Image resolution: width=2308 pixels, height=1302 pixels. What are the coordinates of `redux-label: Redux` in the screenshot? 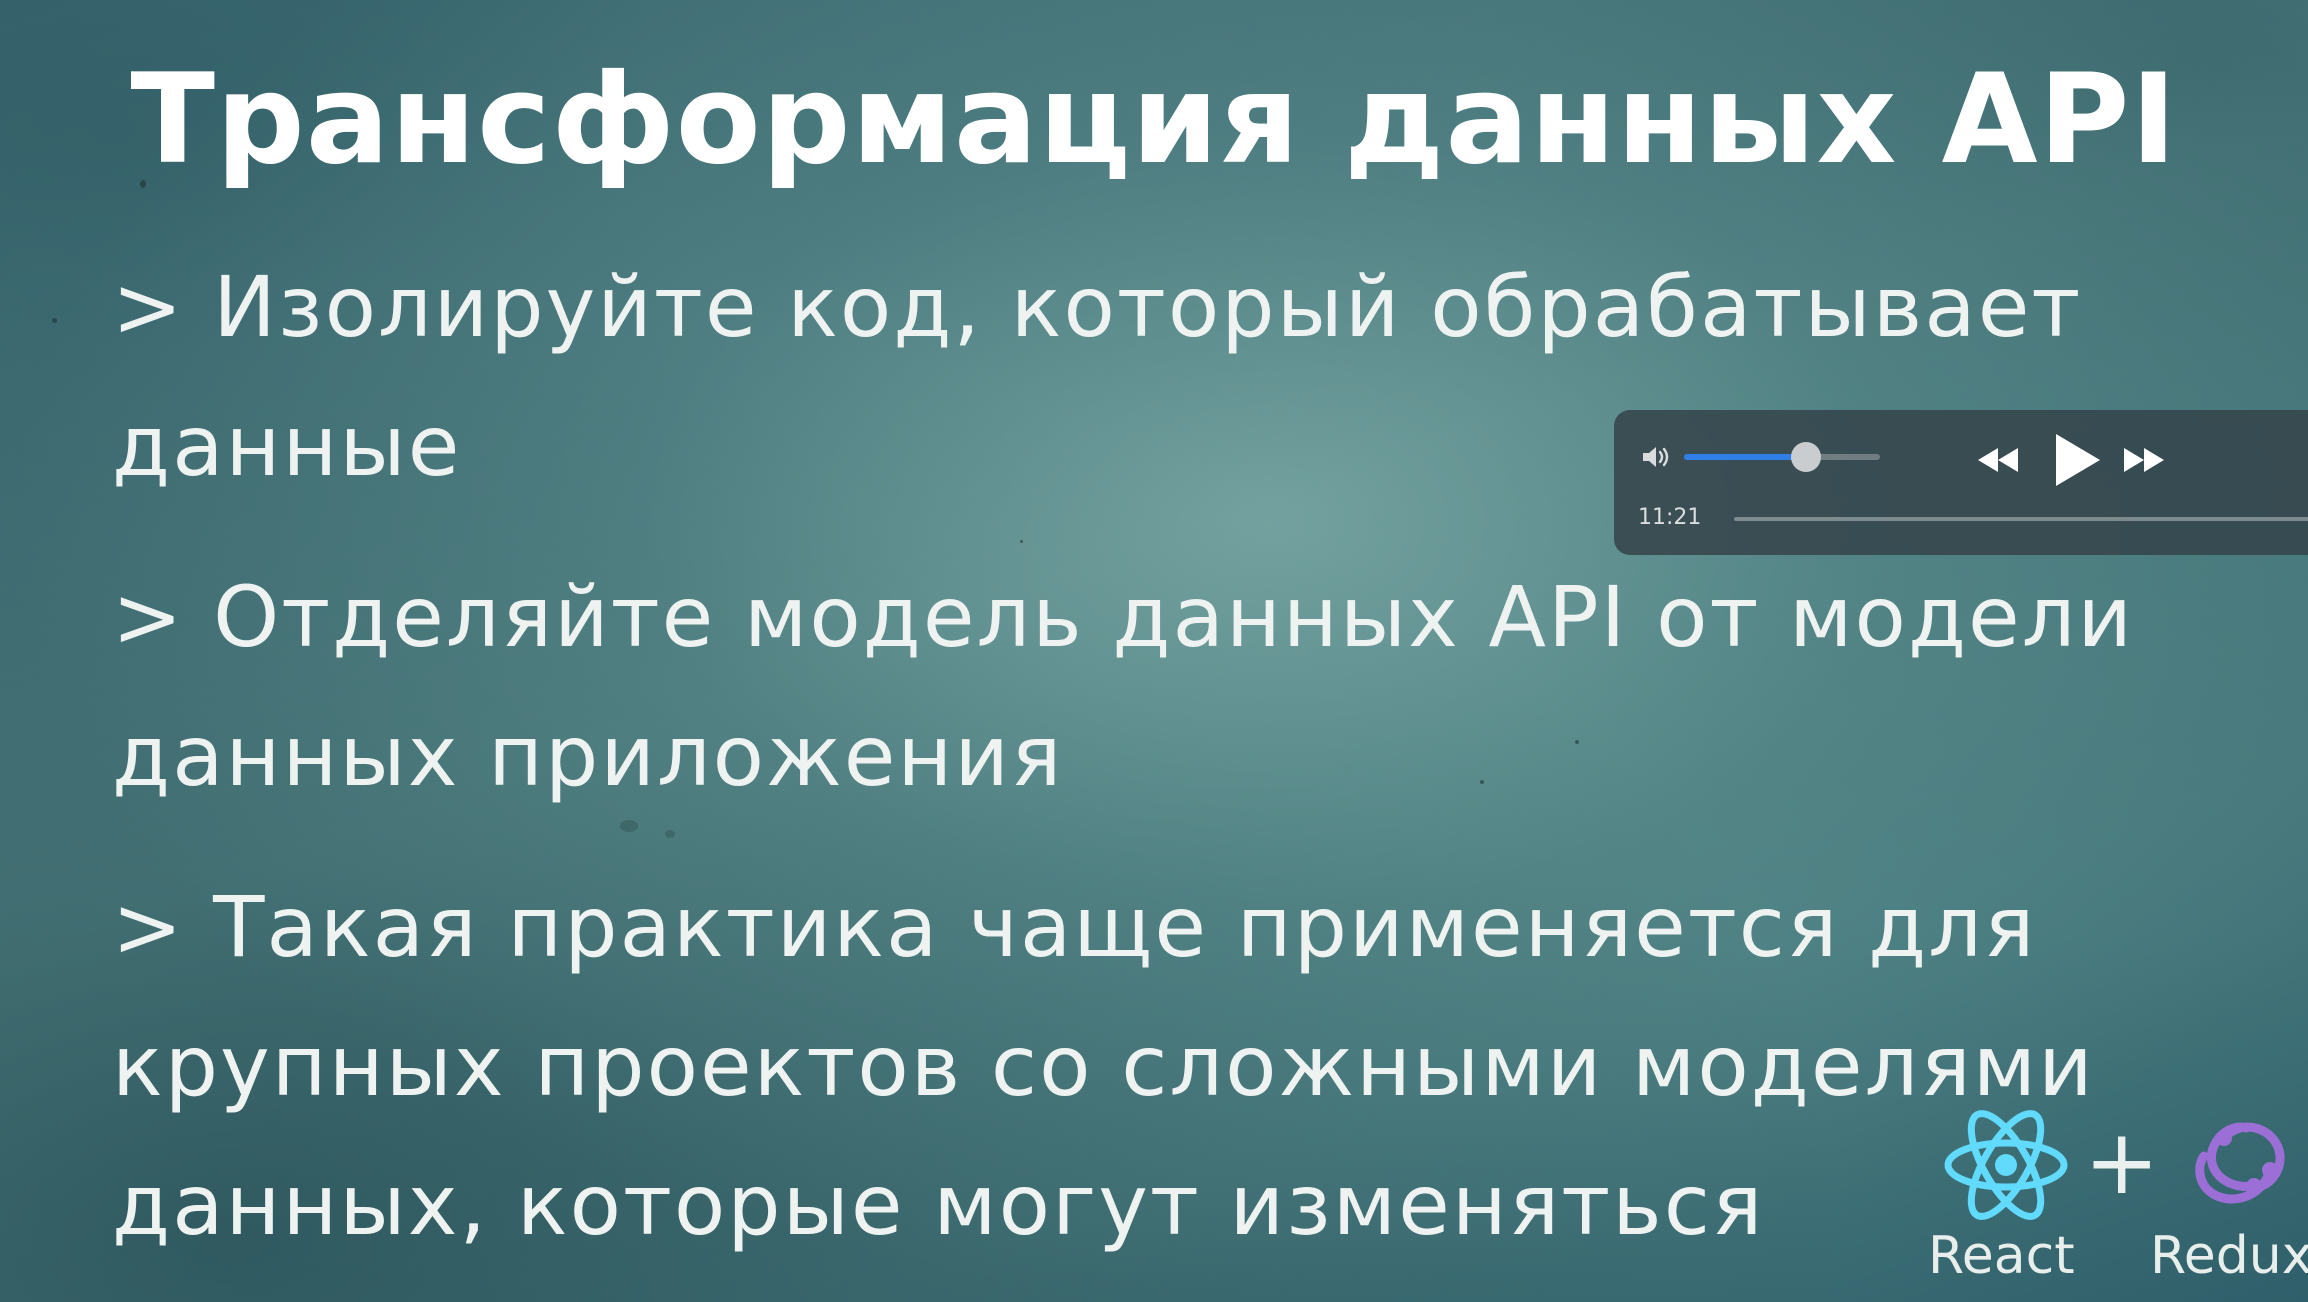 It's located at (2229, 1256).